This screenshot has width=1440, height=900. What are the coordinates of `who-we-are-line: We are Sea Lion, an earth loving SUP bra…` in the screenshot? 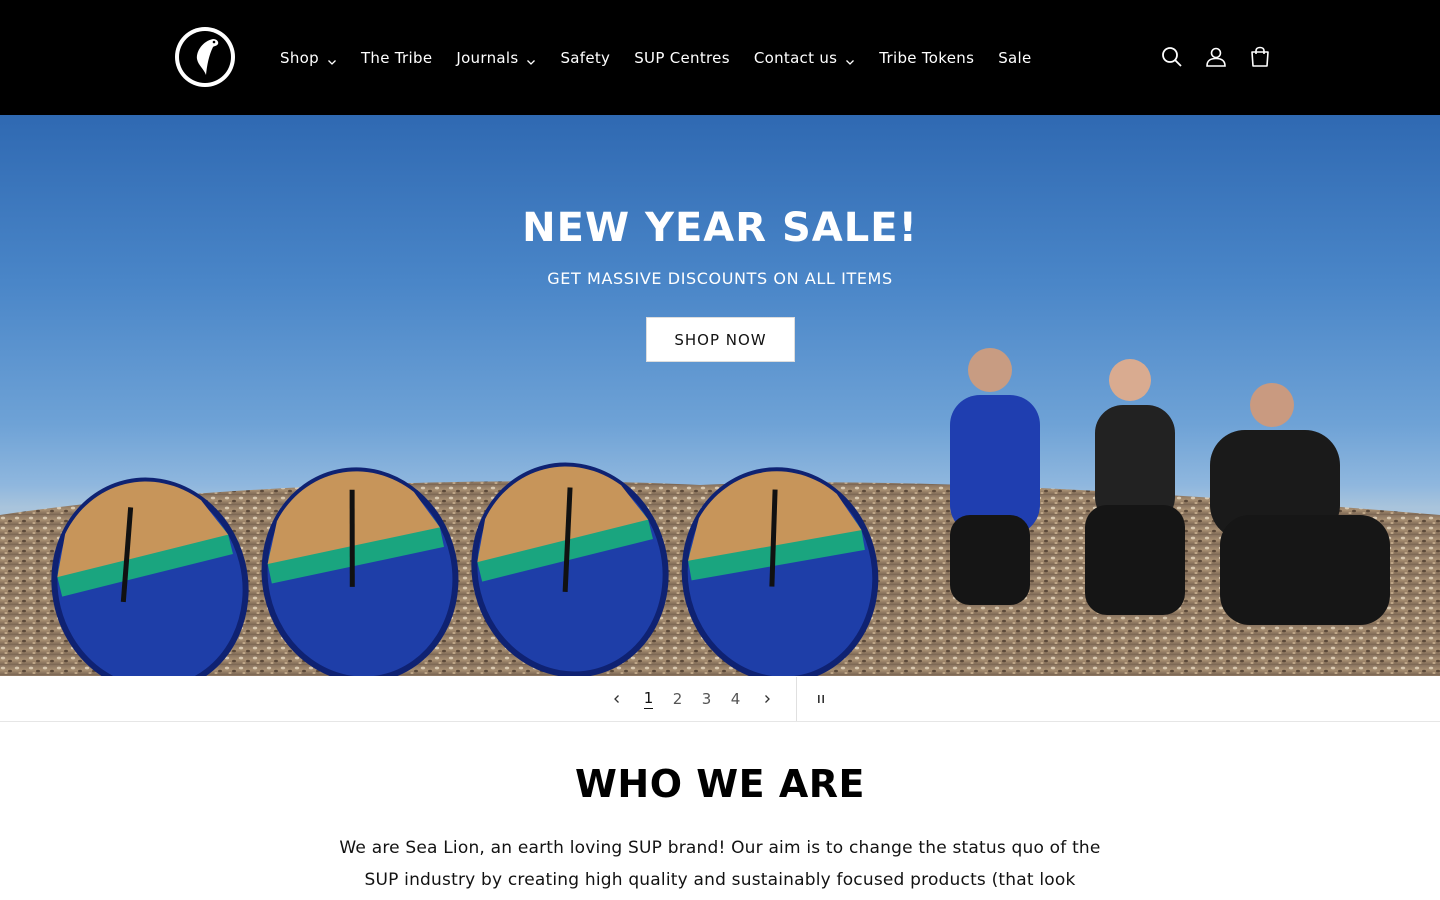 It's located at (720, 848).